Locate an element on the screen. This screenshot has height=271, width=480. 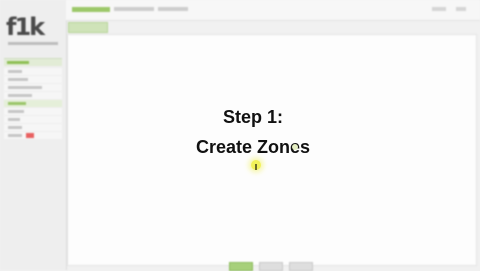
mouse-cursor-icon is located at coordinates (256, 165).